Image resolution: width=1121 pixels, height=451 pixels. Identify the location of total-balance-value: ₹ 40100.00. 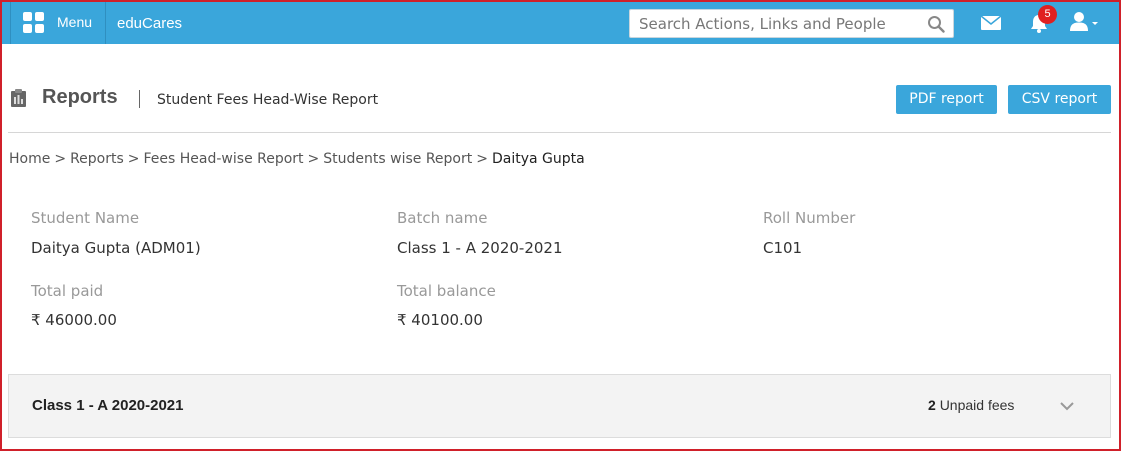
(440, 320).